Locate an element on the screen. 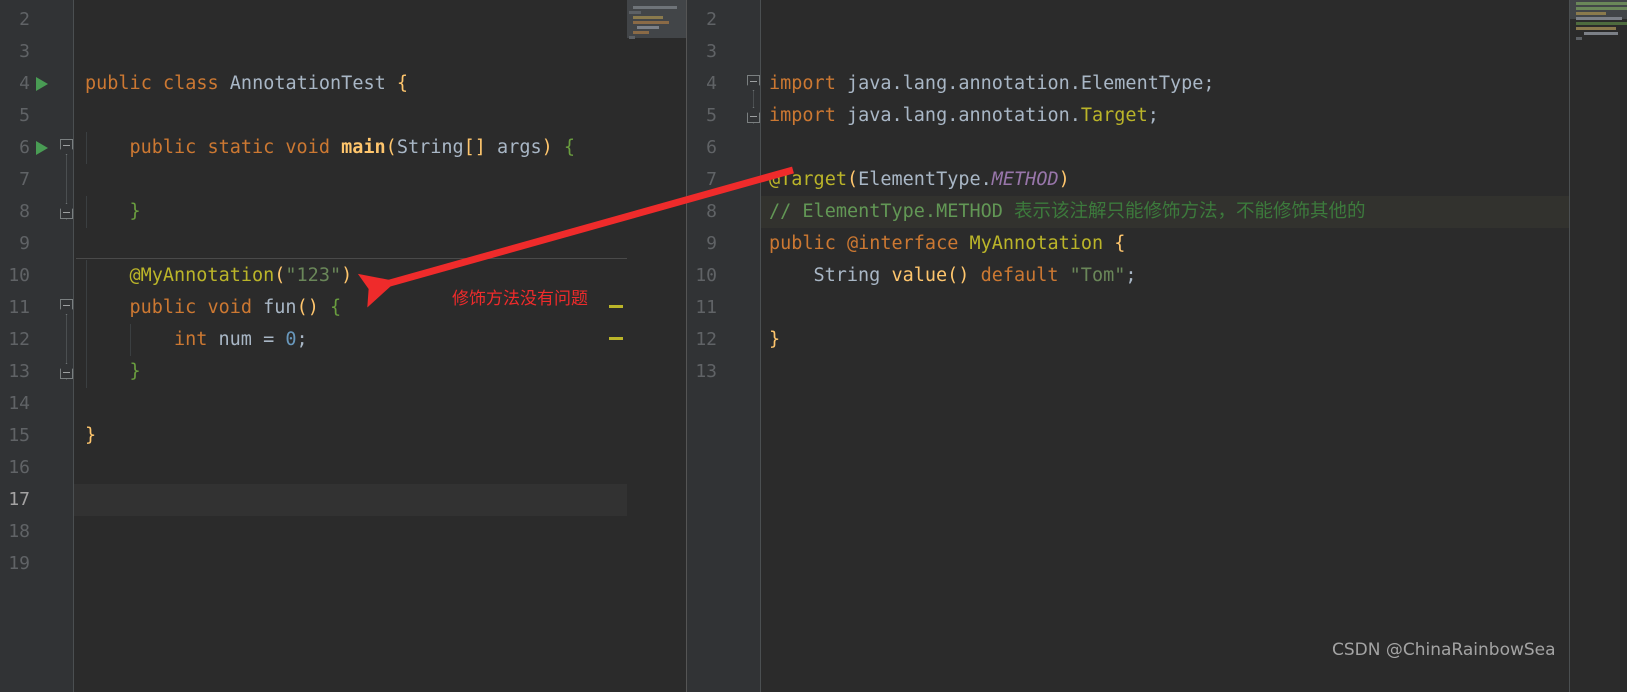 This screenshot has height=692, width=1627. code-token: static is located at coordinates (246, 147).